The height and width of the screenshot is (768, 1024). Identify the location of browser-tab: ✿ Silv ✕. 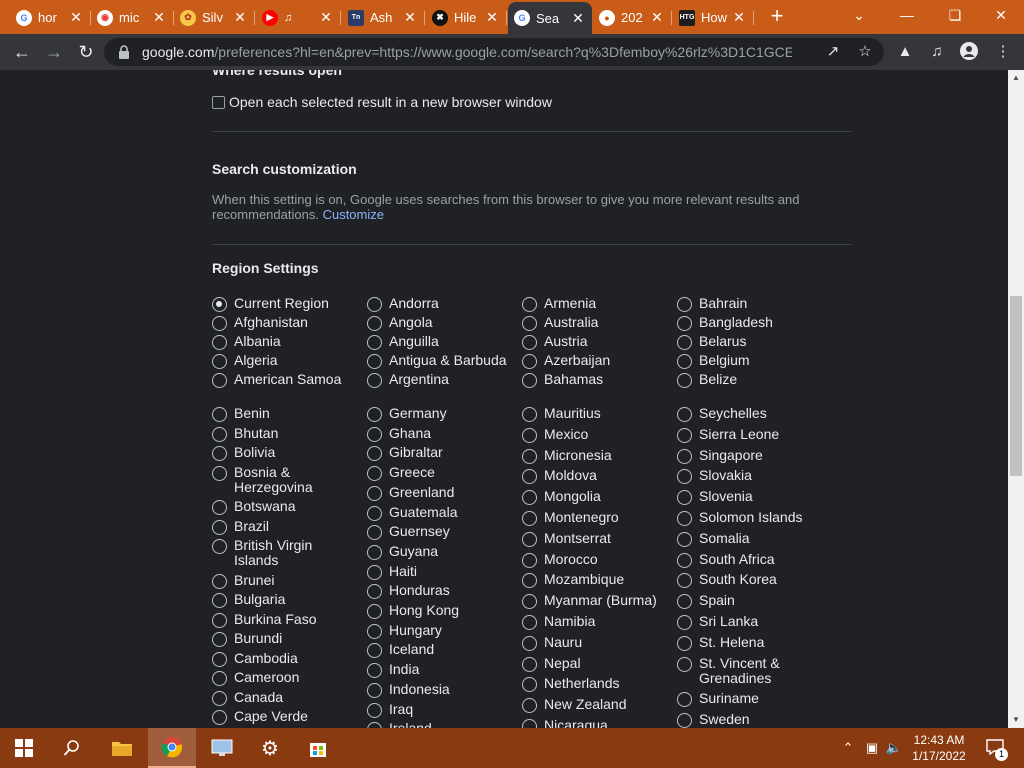
(214, 17).